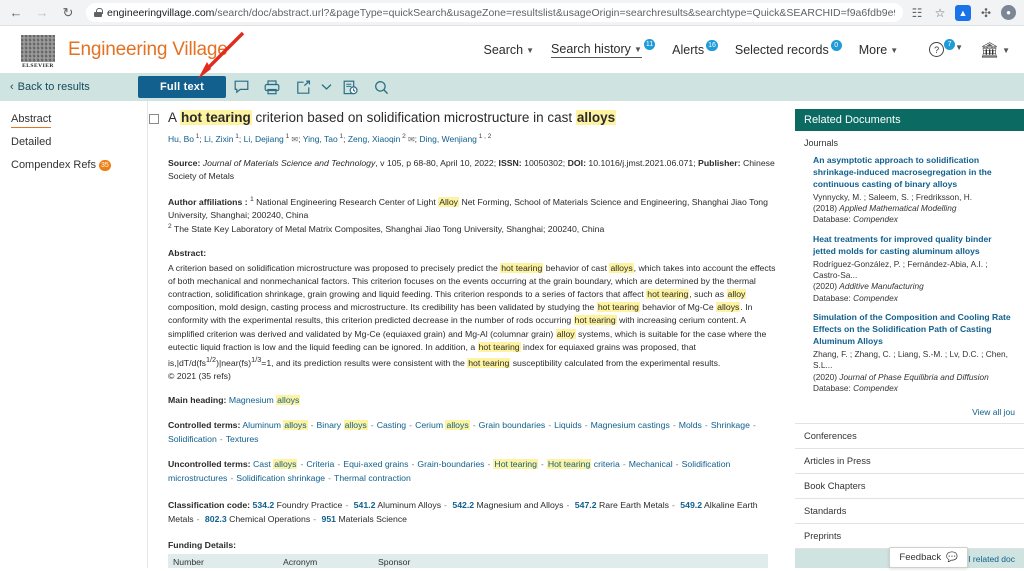  Describe the element at coordinates (448, 139) in the screenshot. I see `author-name: Ding, Wenjiang` at that location.